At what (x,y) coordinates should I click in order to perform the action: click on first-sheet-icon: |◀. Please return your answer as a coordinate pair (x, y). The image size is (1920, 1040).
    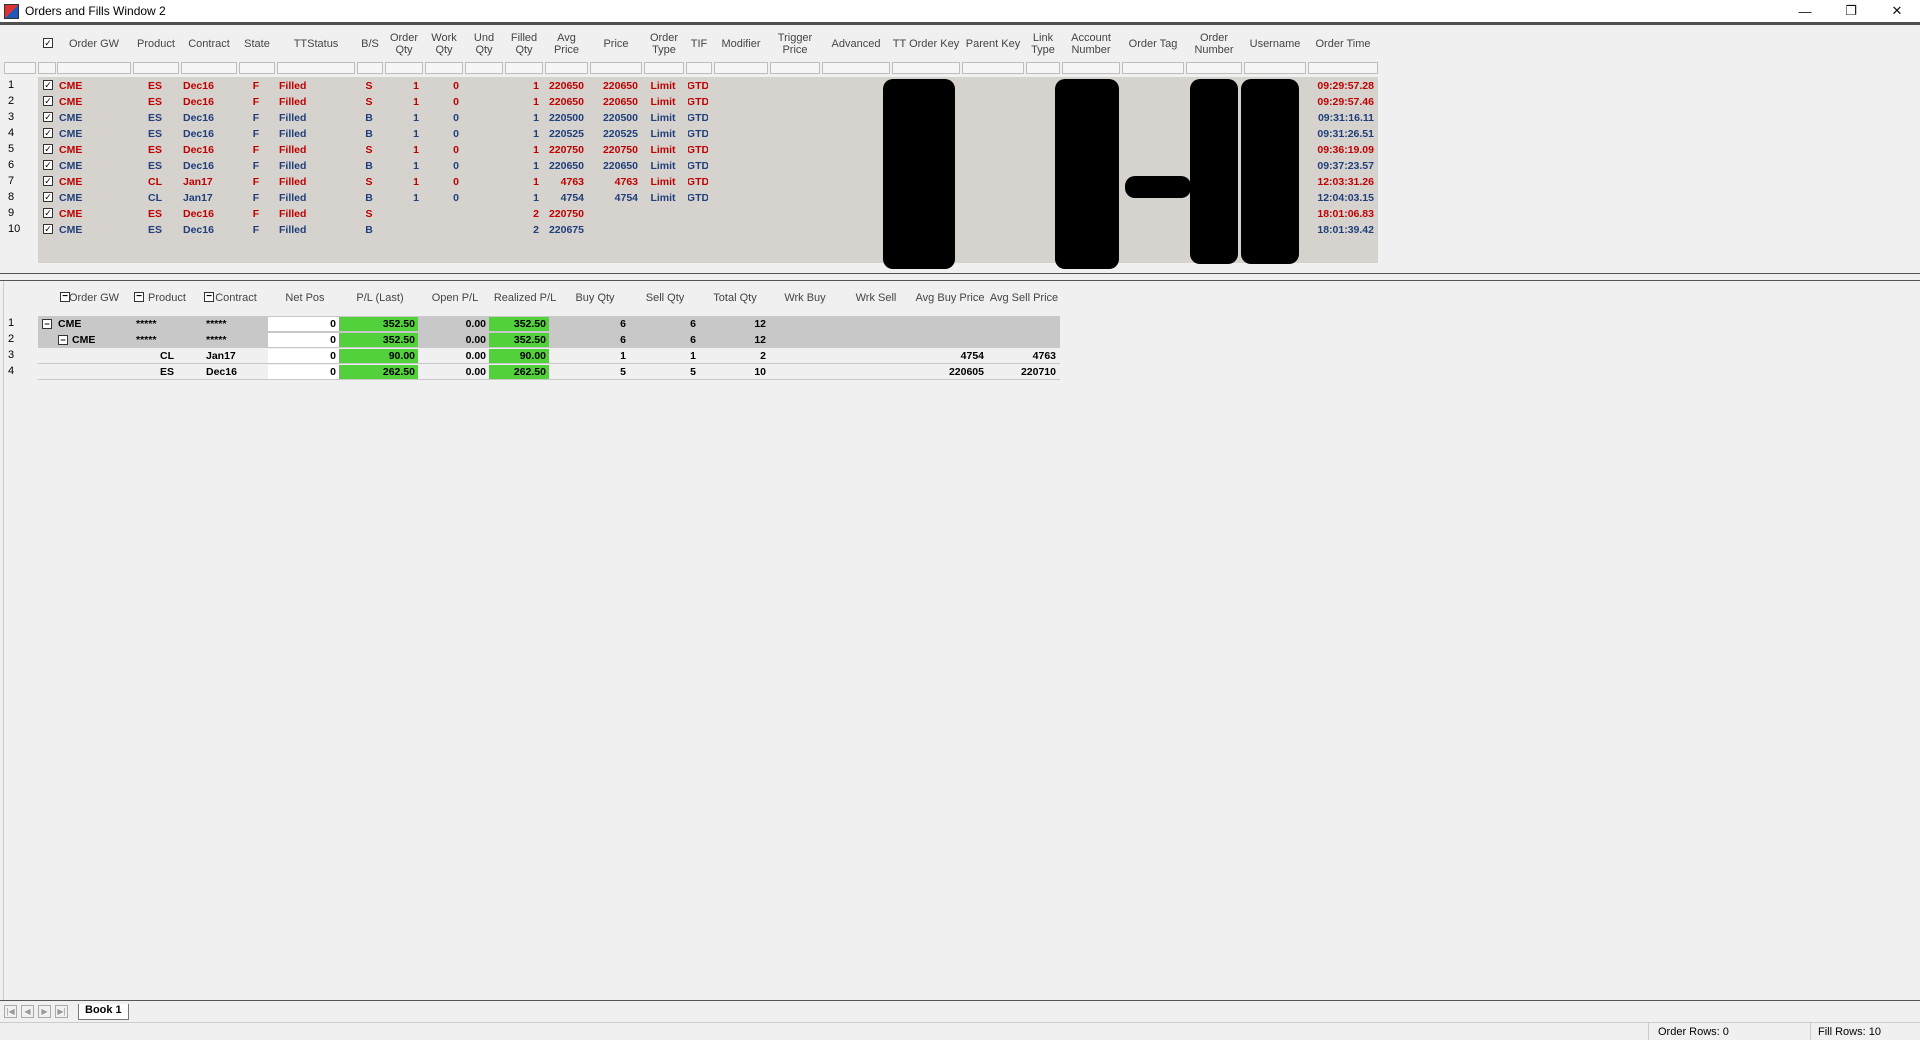
    Looking at the image, I should click on (10, 1011).